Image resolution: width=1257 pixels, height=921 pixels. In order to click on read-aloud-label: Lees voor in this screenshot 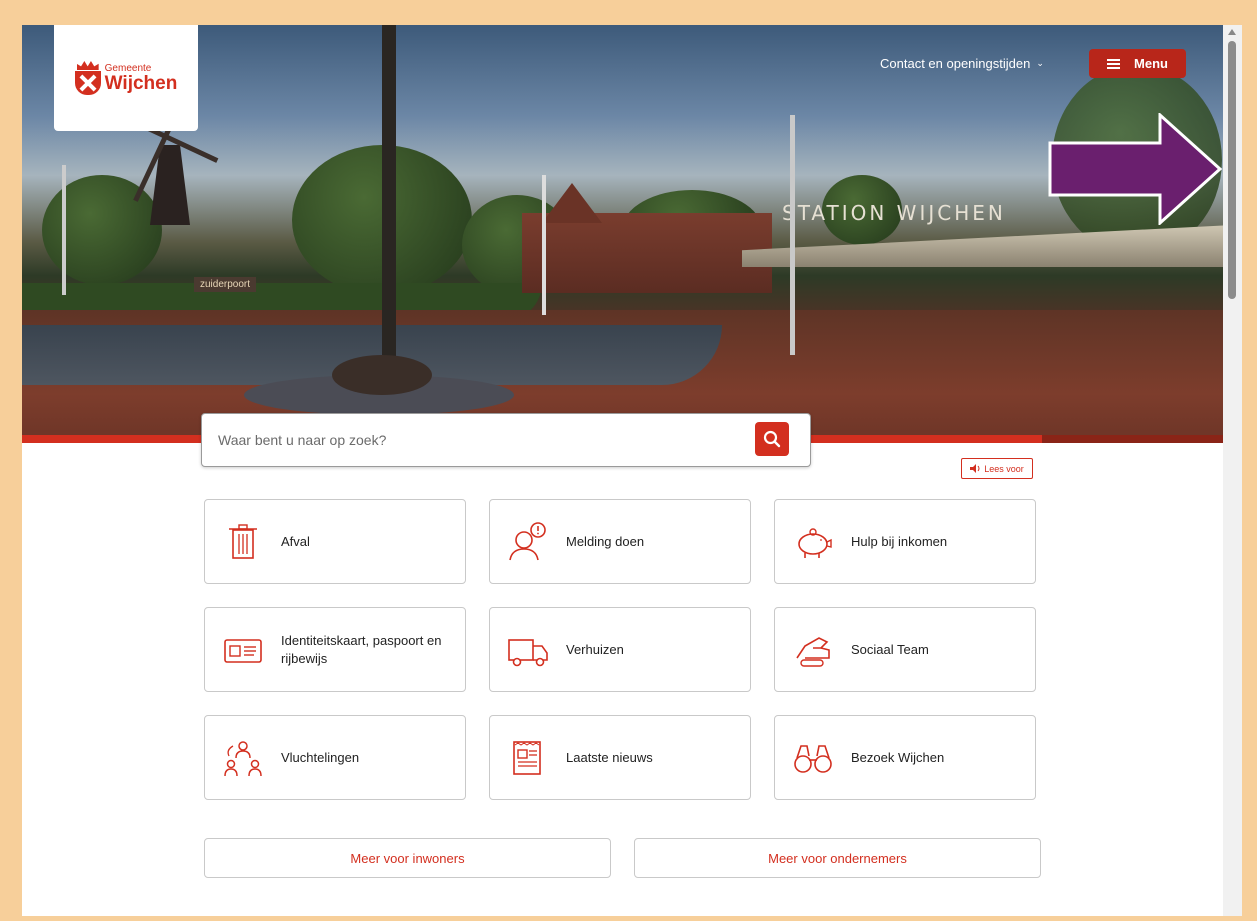, I will do `click(1004, 468)`.